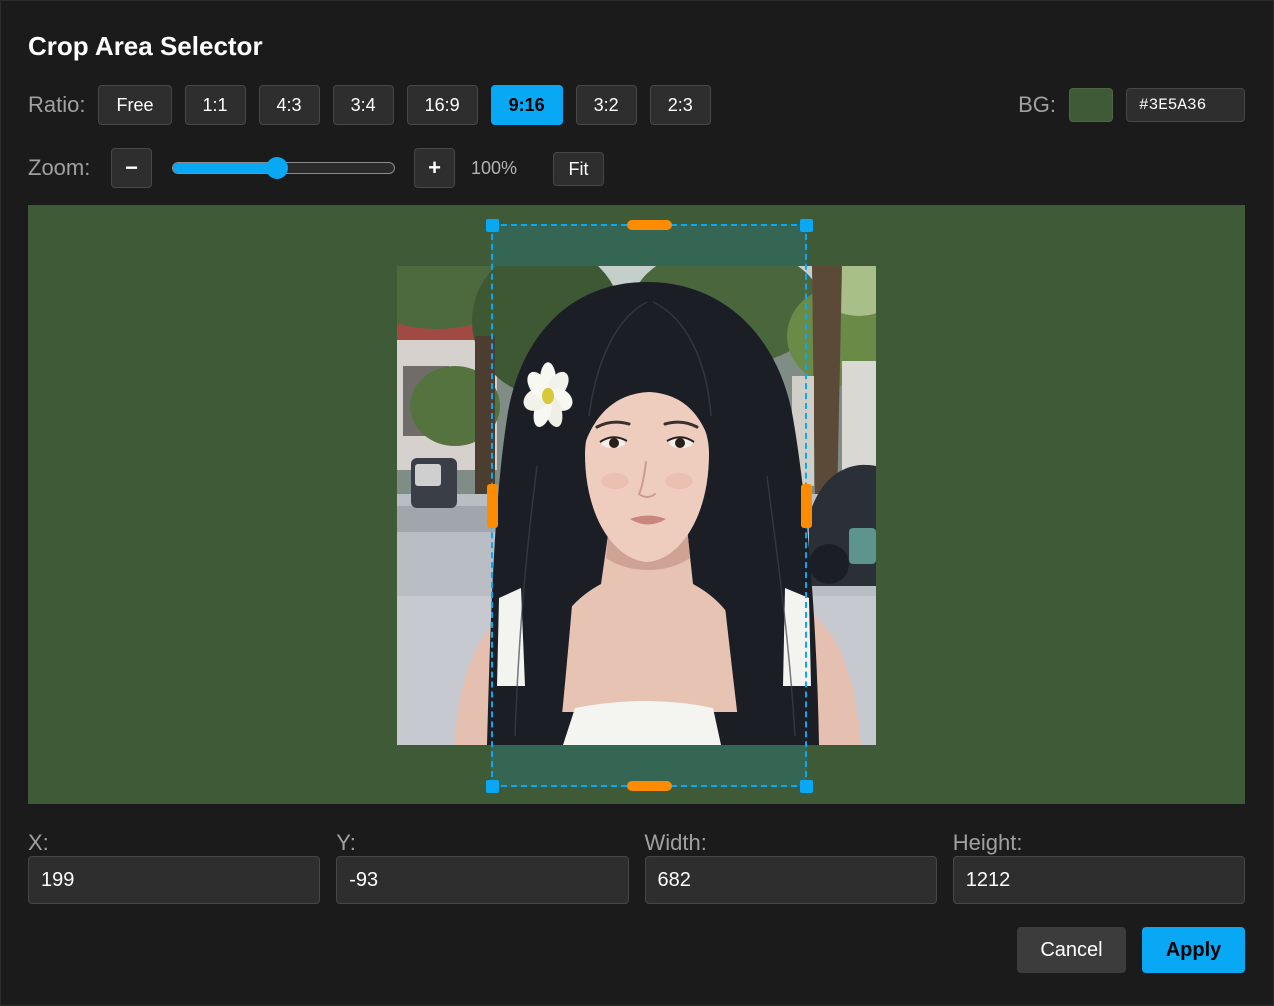 Image resolution: width=1274 pixels, height=1006 pixels. Describe the element at coordinates (225, 168) in the screenshot. I see `zoom-slider-fill` at that location.